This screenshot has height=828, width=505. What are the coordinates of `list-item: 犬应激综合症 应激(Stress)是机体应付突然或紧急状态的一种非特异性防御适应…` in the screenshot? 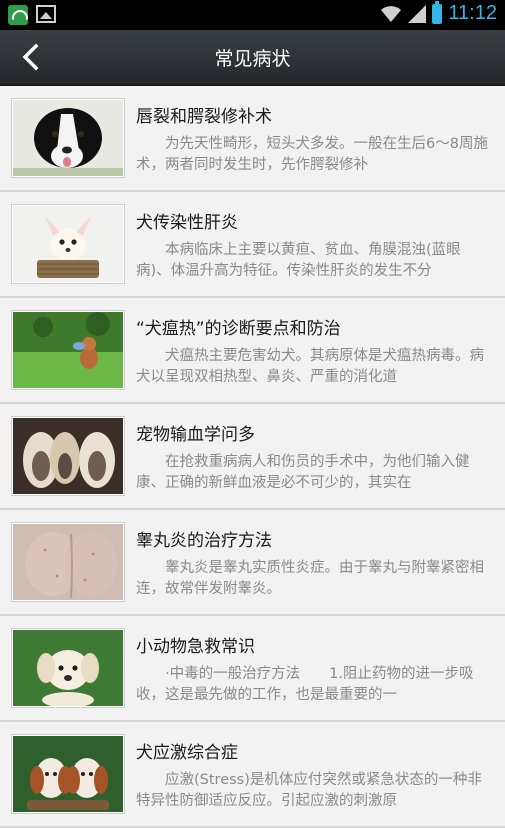 It's located at (252, 775).